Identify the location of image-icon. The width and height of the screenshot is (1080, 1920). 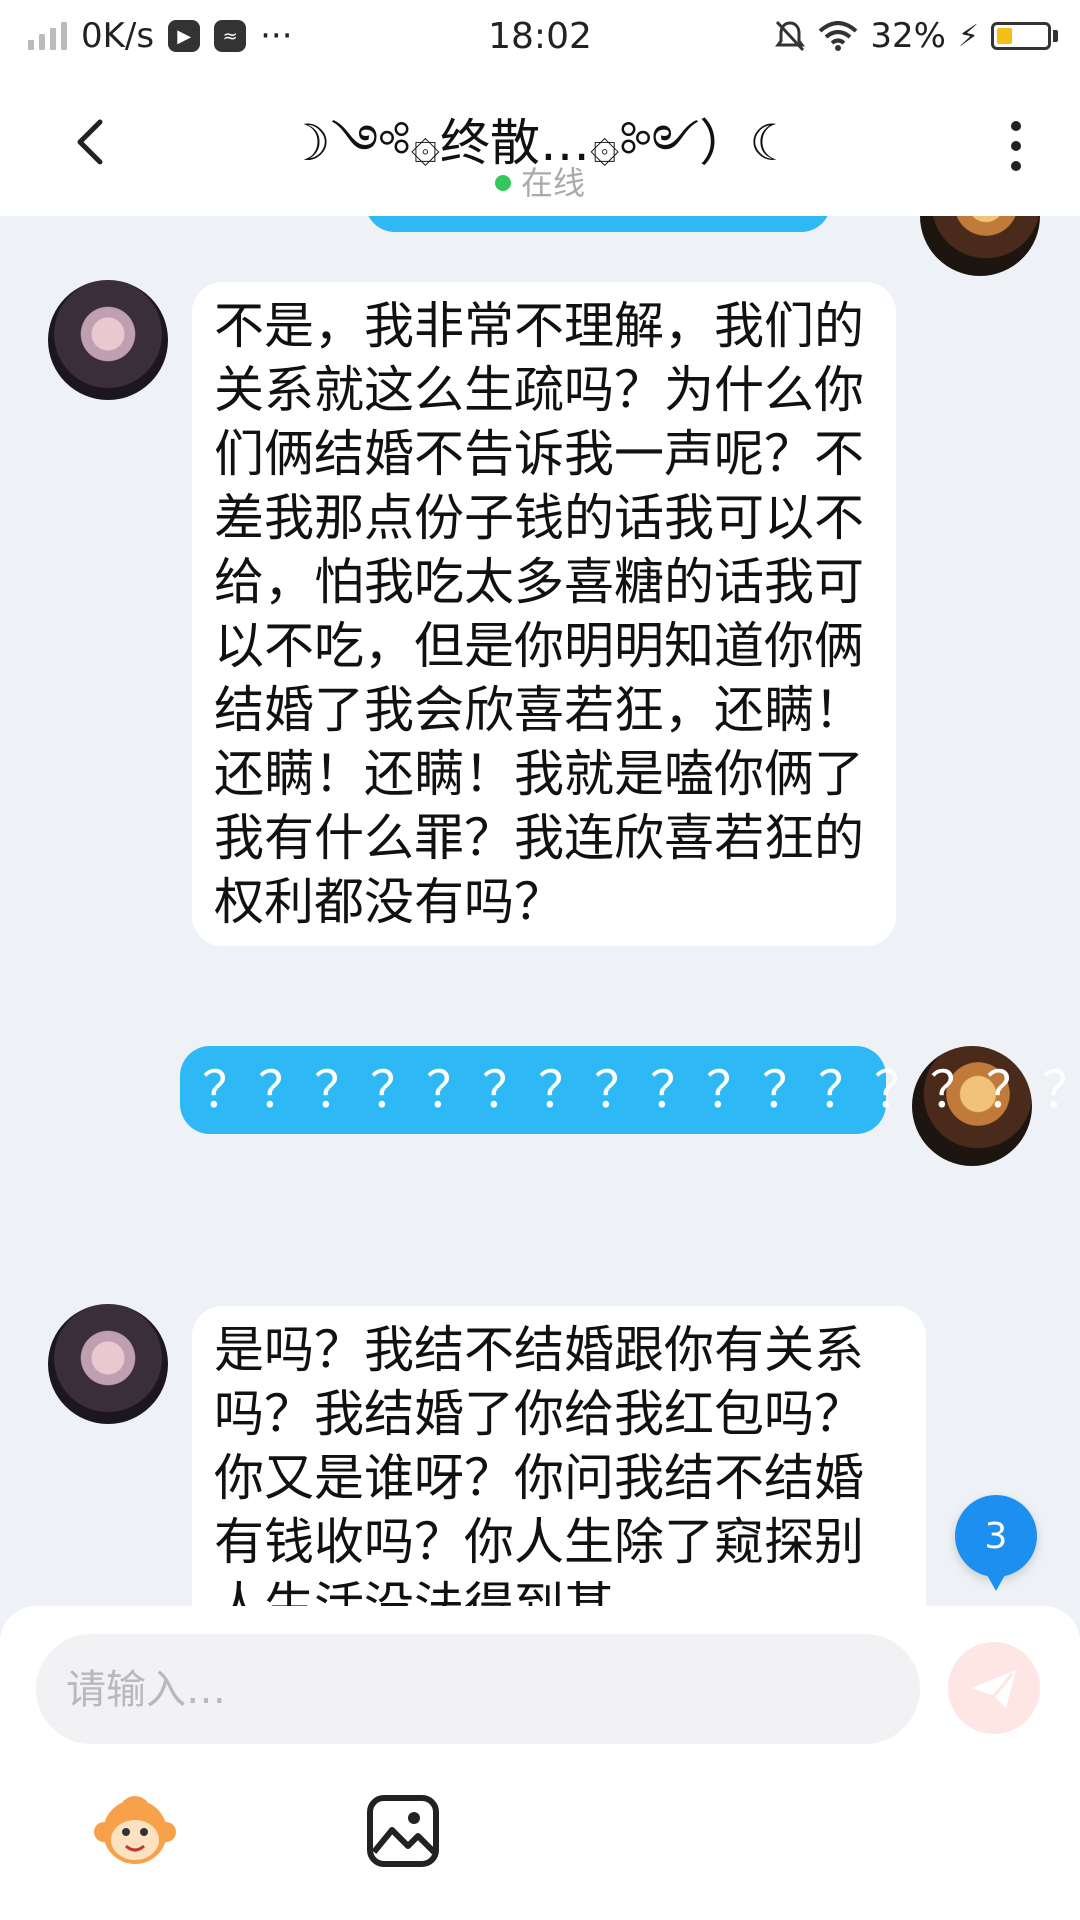
(403, 1831).